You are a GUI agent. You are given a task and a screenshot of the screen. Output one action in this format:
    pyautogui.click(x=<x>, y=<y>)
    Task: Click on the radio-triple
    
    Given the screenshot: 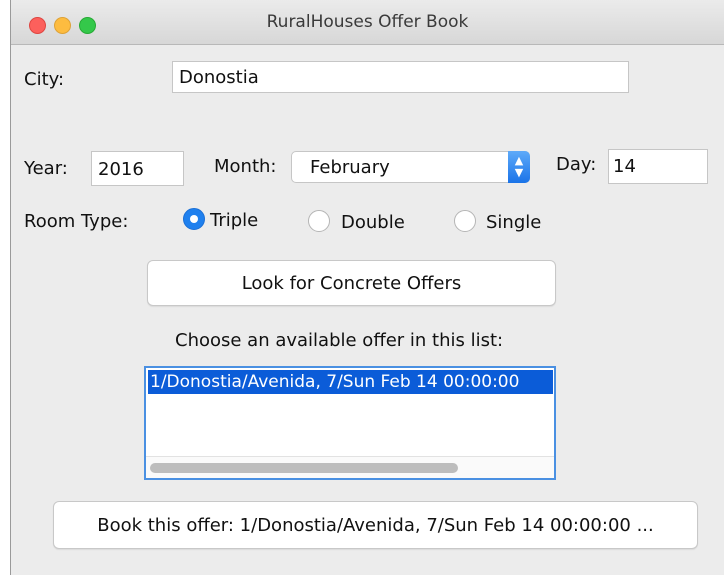 What is the action you would take?
    pyautogui.click(x=194, y=219)
    